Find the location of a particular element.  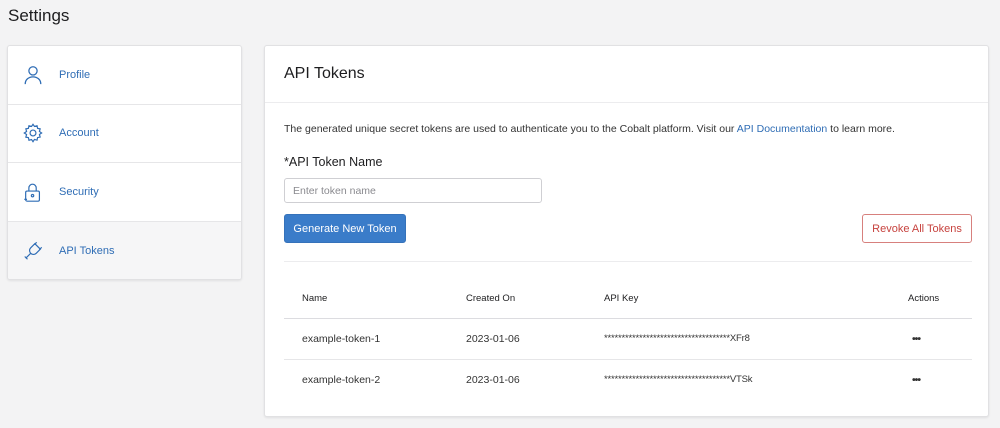

sidebar-item-label: Security is located at coordinates (79, 191).